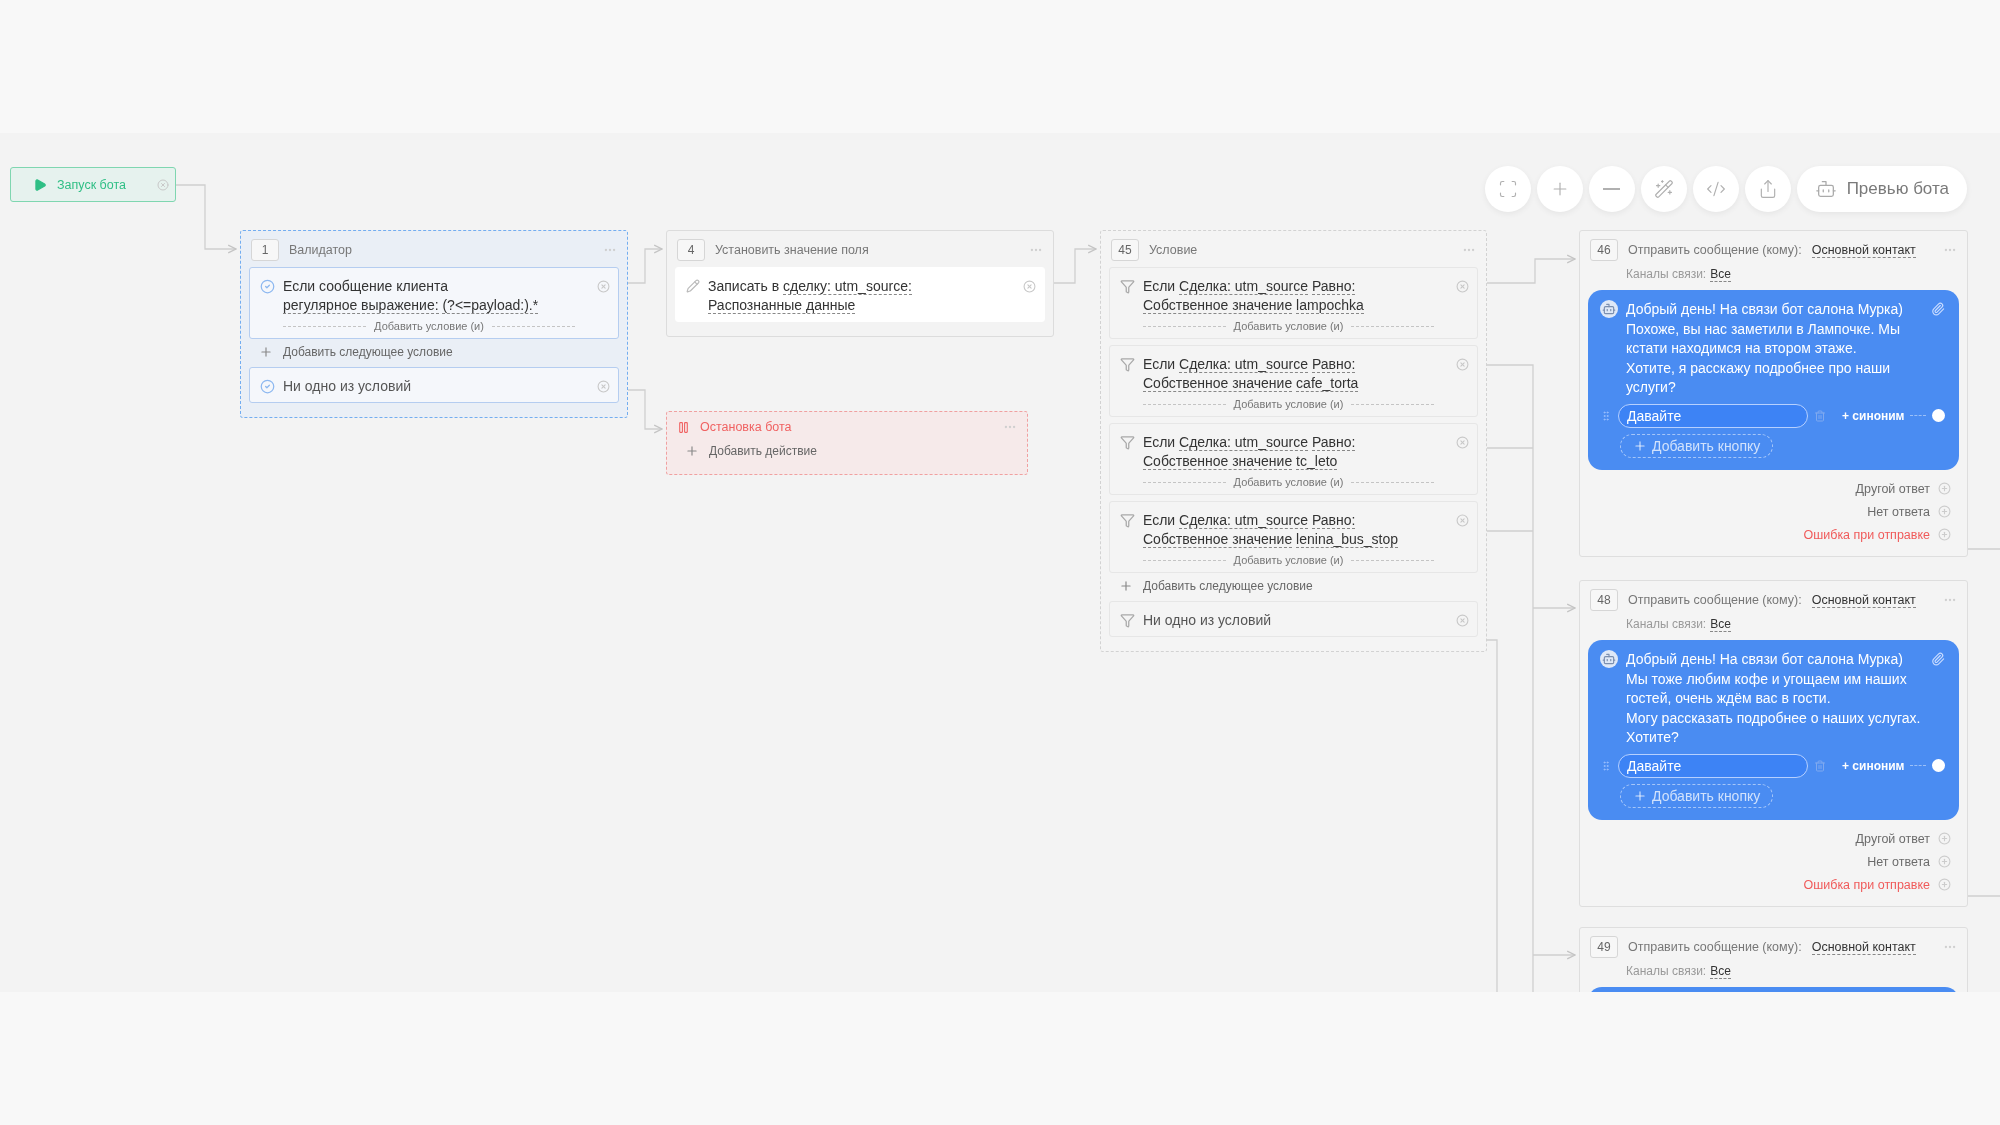 Image resolution: width=2000 pixels, height=1125 pixels. Describe the element at coordinates (1773, 959) in the screenshot. I see `node-card: 49 Отправить сообщение (кому): Основной контакт Каналы связи: Все` at that location.